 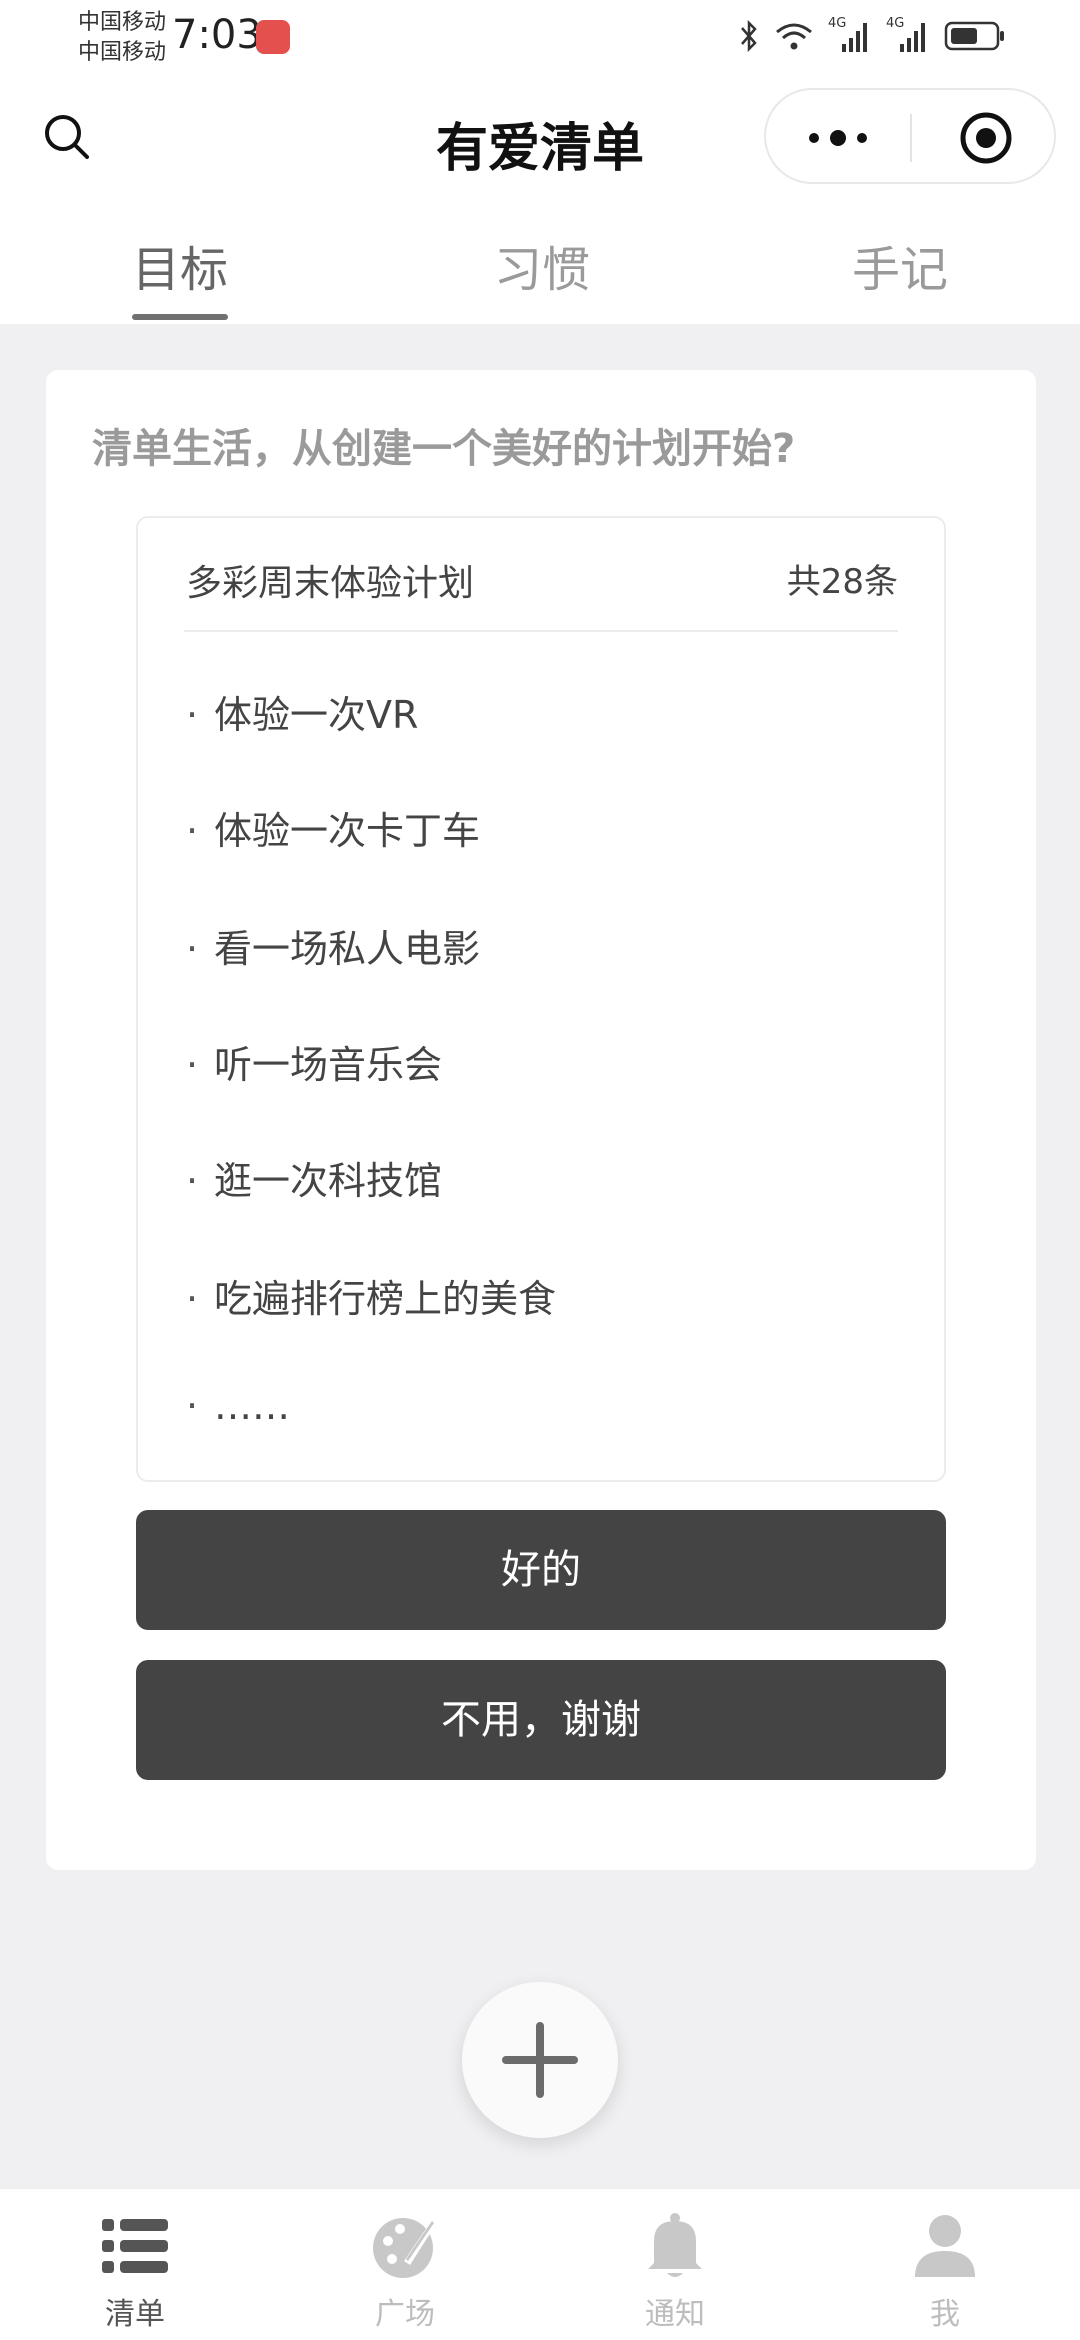 I want to click on tab-habits: 习惯, so click(x=542, y=265).